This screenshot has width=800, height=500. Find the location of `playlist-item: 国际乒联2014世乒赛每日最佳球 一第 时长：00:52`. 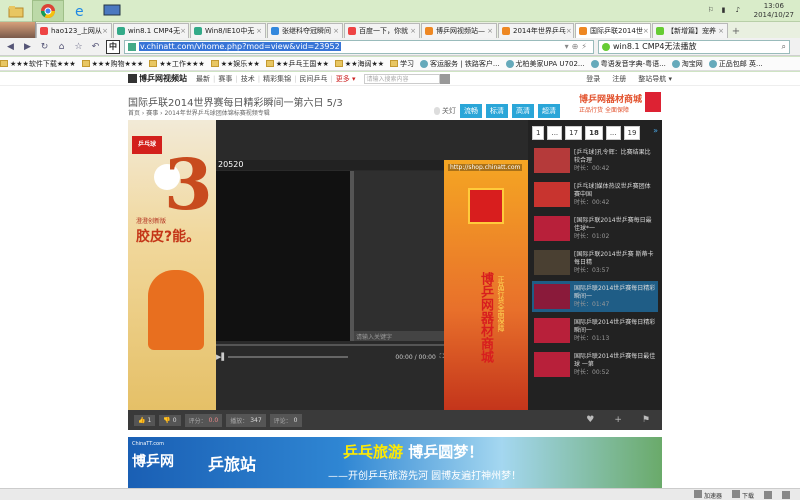

playlist-item: 国际乒联2014世乒赛每日最佳球 一第 时长：00:52 is located at coordinates (595, 364).